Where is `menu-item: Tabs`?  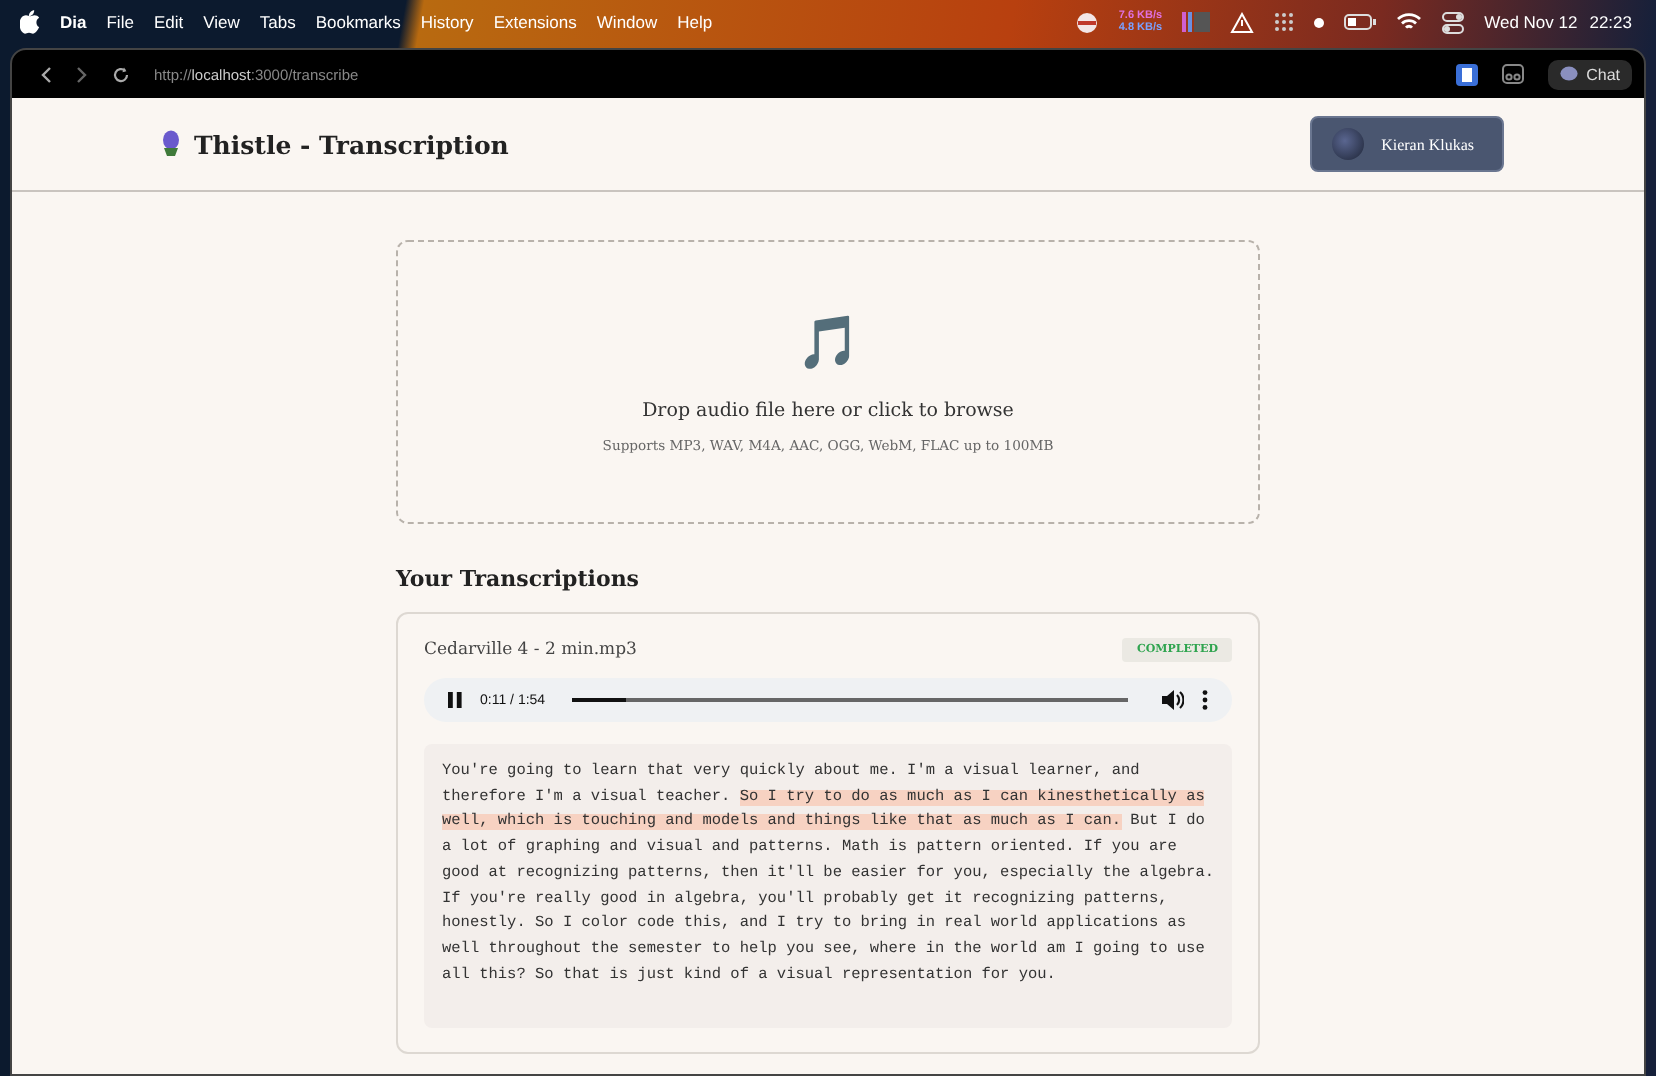
menu-item: Tabs is located at coordinates (277, 22).